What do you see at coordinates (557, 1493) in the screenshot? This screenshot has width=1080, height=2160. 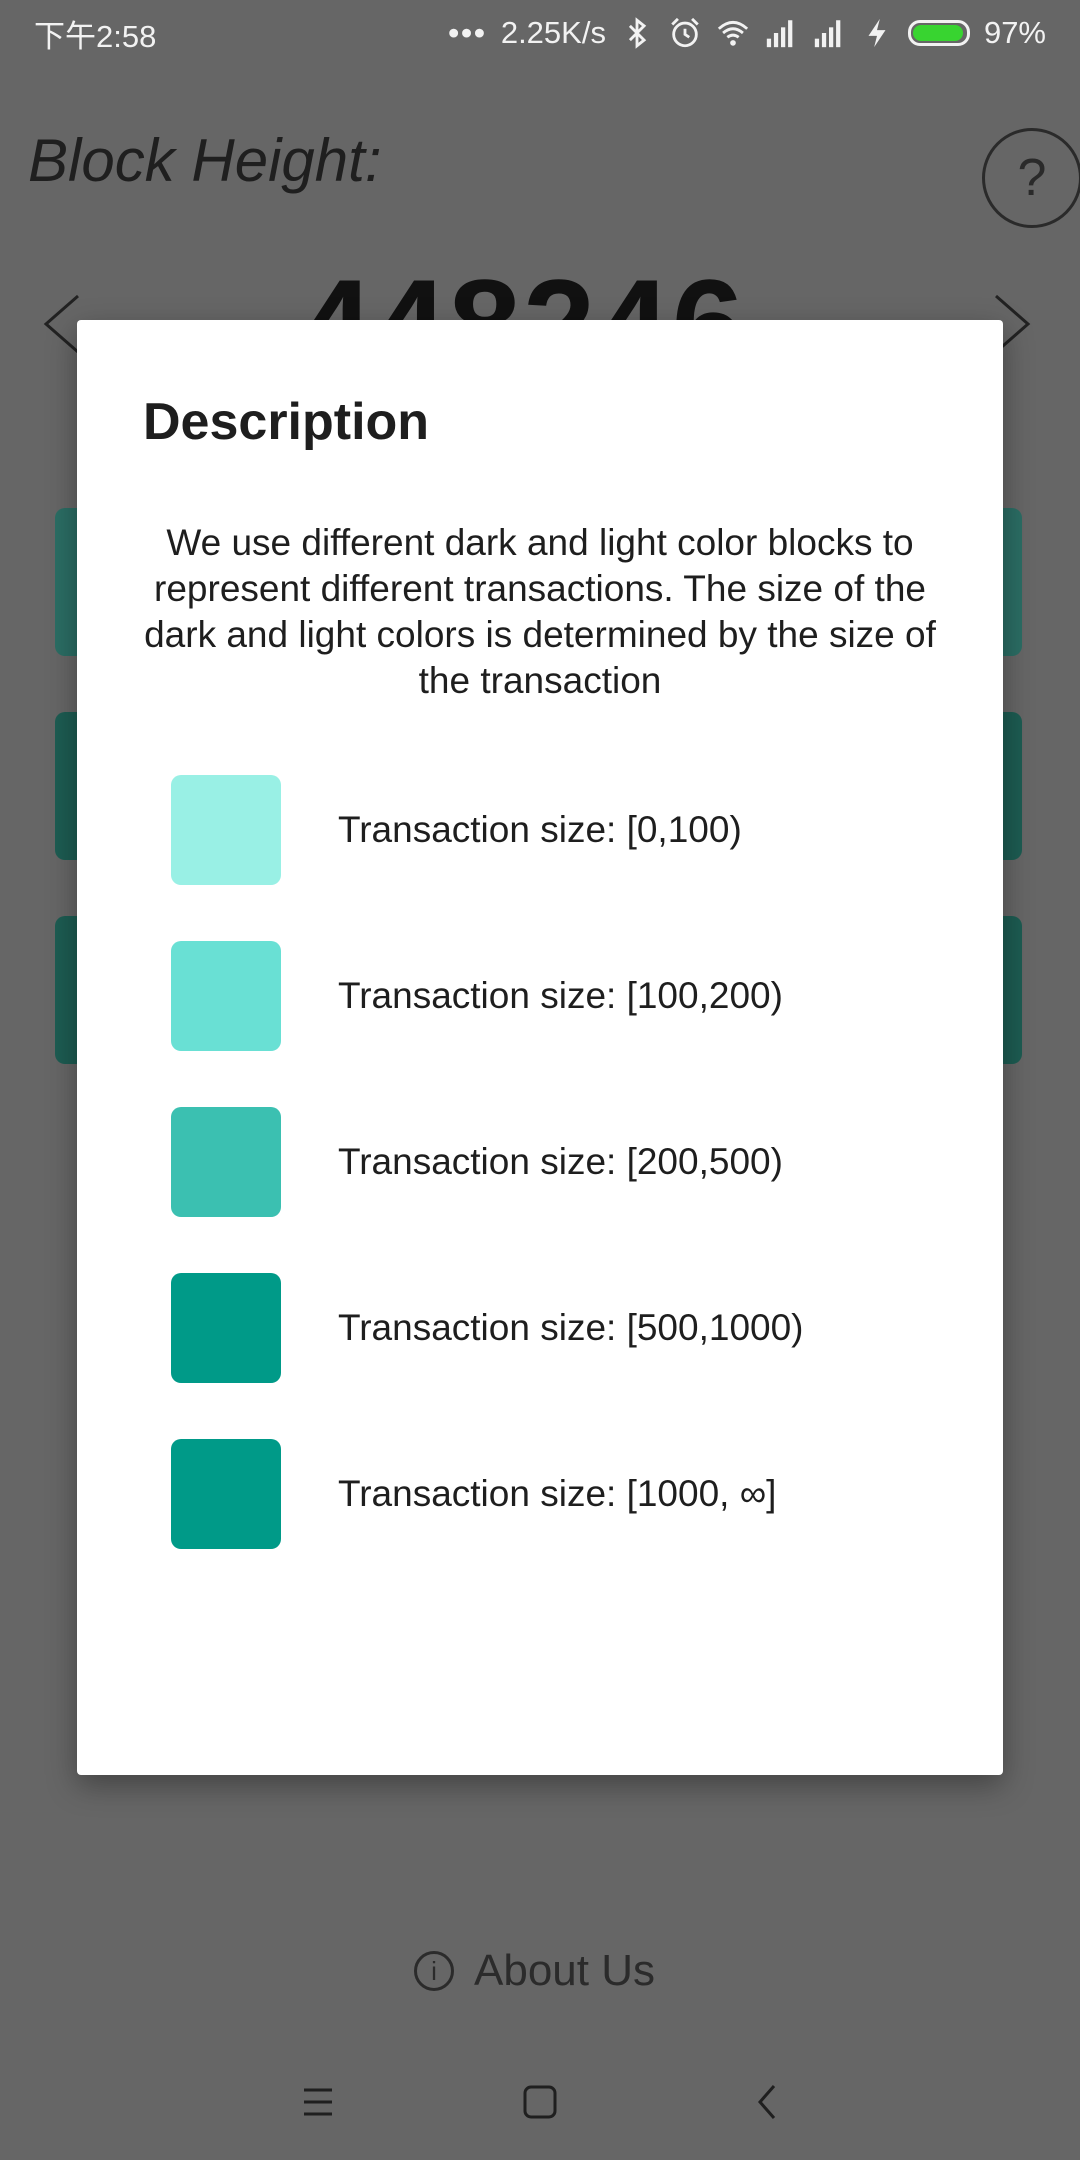 I see `legend-label: Transaction size: [1000, ∞]` at bounding box center [557, 1493].